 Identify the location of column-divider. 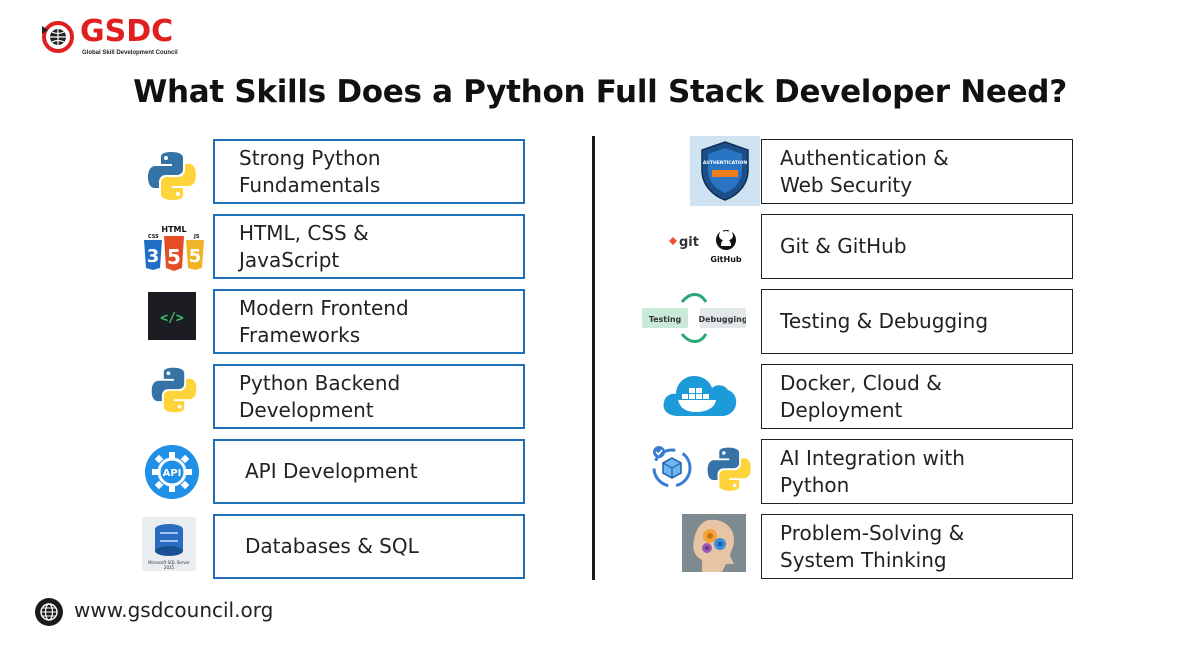
(593, 358).